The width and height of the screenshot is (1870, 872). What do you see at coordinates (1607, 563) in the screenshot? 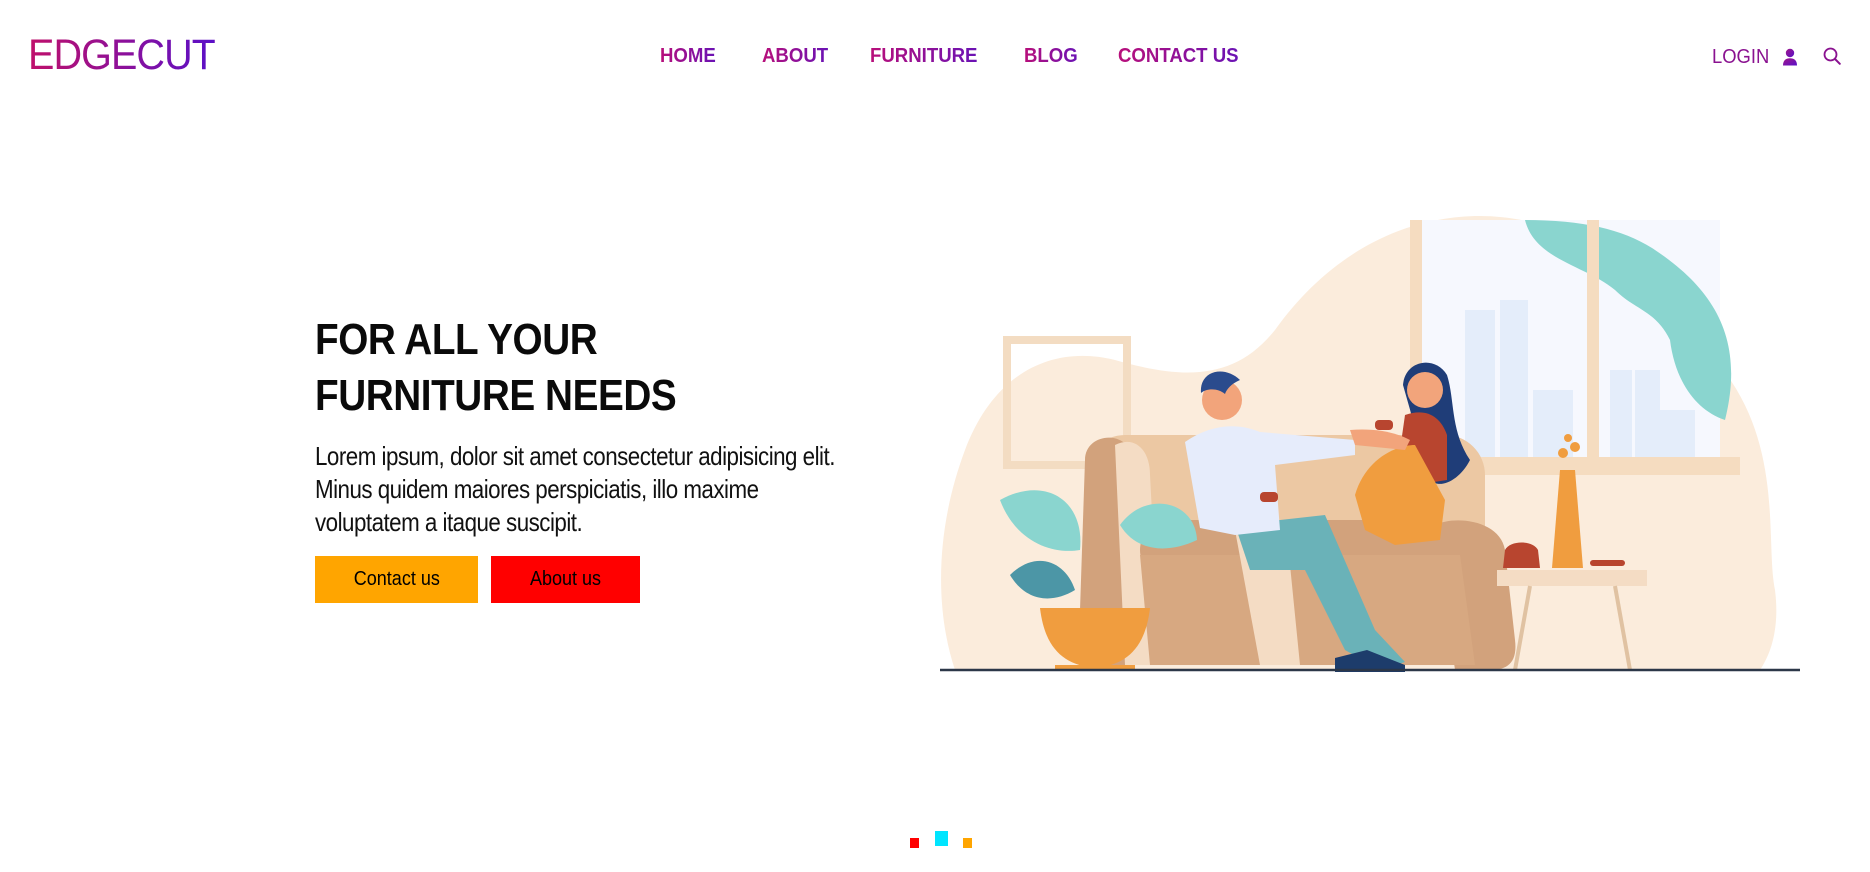
I see `dish` at bounding box center [1607, 563].